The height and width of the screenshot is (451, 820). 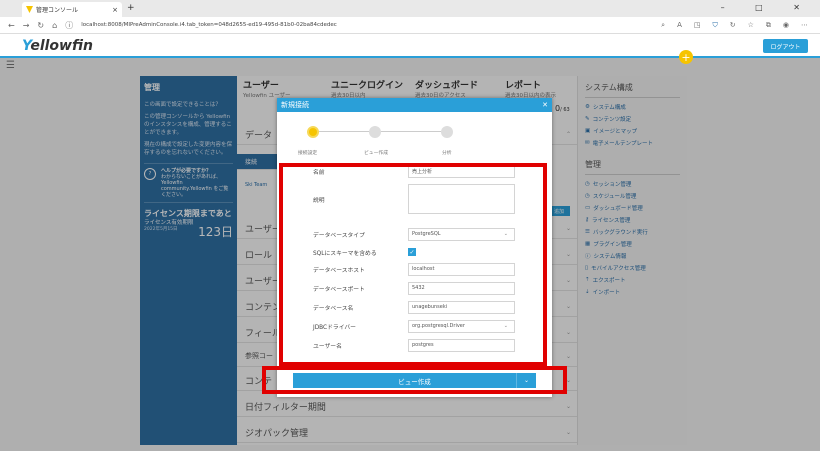 What do you see at coordinates (414, 136) in the screenshot?
I see `wizard-steps: 接続設定 ビュー作成 分析` at bounding box center [414, 136].